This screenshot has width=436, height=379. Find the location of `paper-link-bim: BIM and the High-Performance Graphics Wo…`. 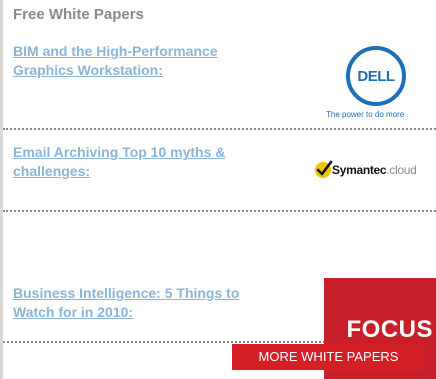

paper-link-bim: BIM and the High-Performance Graphics Wo… is located at coordinates (115, 61).